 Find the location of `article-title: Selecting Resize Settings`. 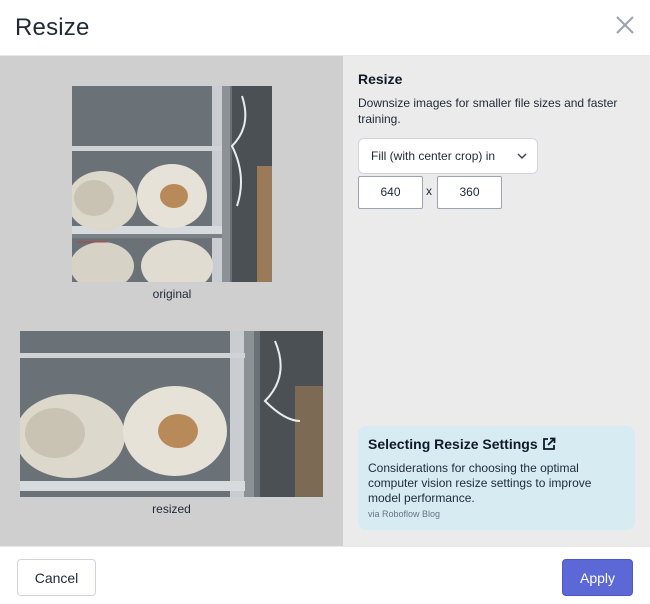

article-title: Selecting Resize Settings is located at coordinates (496, 444).